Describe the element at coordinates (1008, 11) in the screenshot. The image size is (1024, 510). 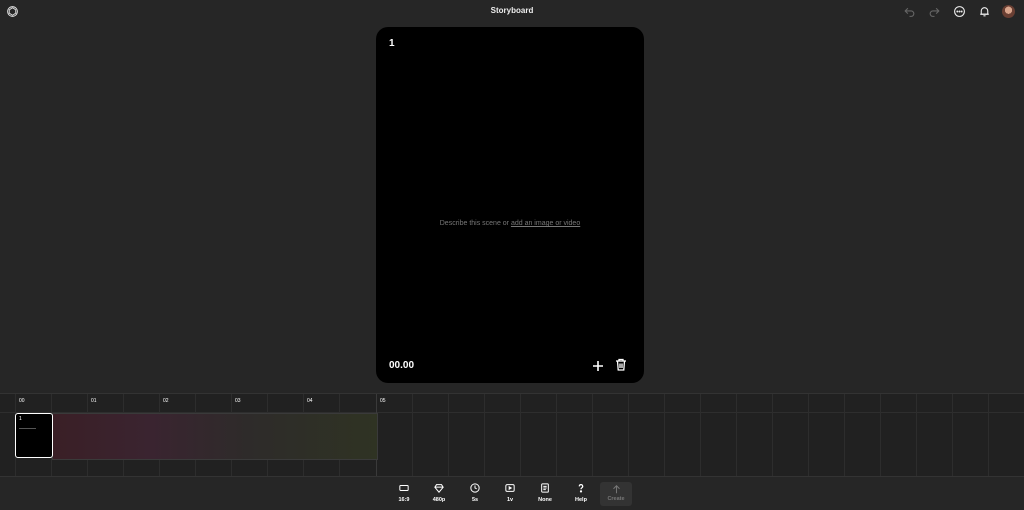
I see `avatar` at that location.